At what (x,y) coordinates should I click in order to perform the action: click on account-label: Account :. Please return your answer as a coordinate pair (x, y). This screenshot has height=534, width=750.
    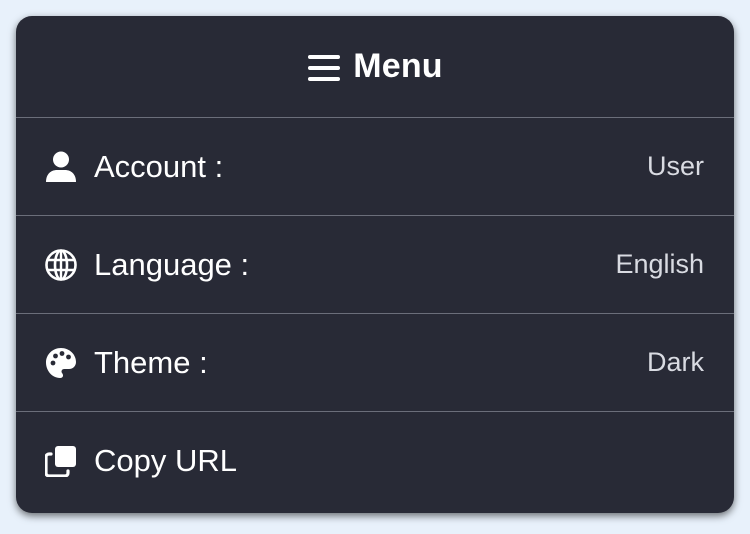
    Looking at the image, I should click on (159, 166).